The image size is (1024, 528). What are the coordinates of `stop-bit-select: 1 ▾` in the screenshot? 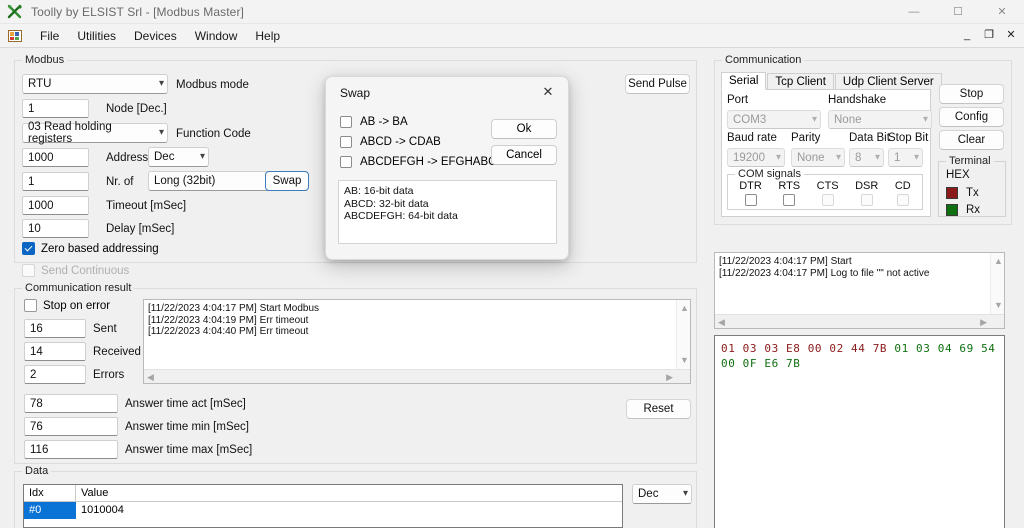 It's located at (905, 157).